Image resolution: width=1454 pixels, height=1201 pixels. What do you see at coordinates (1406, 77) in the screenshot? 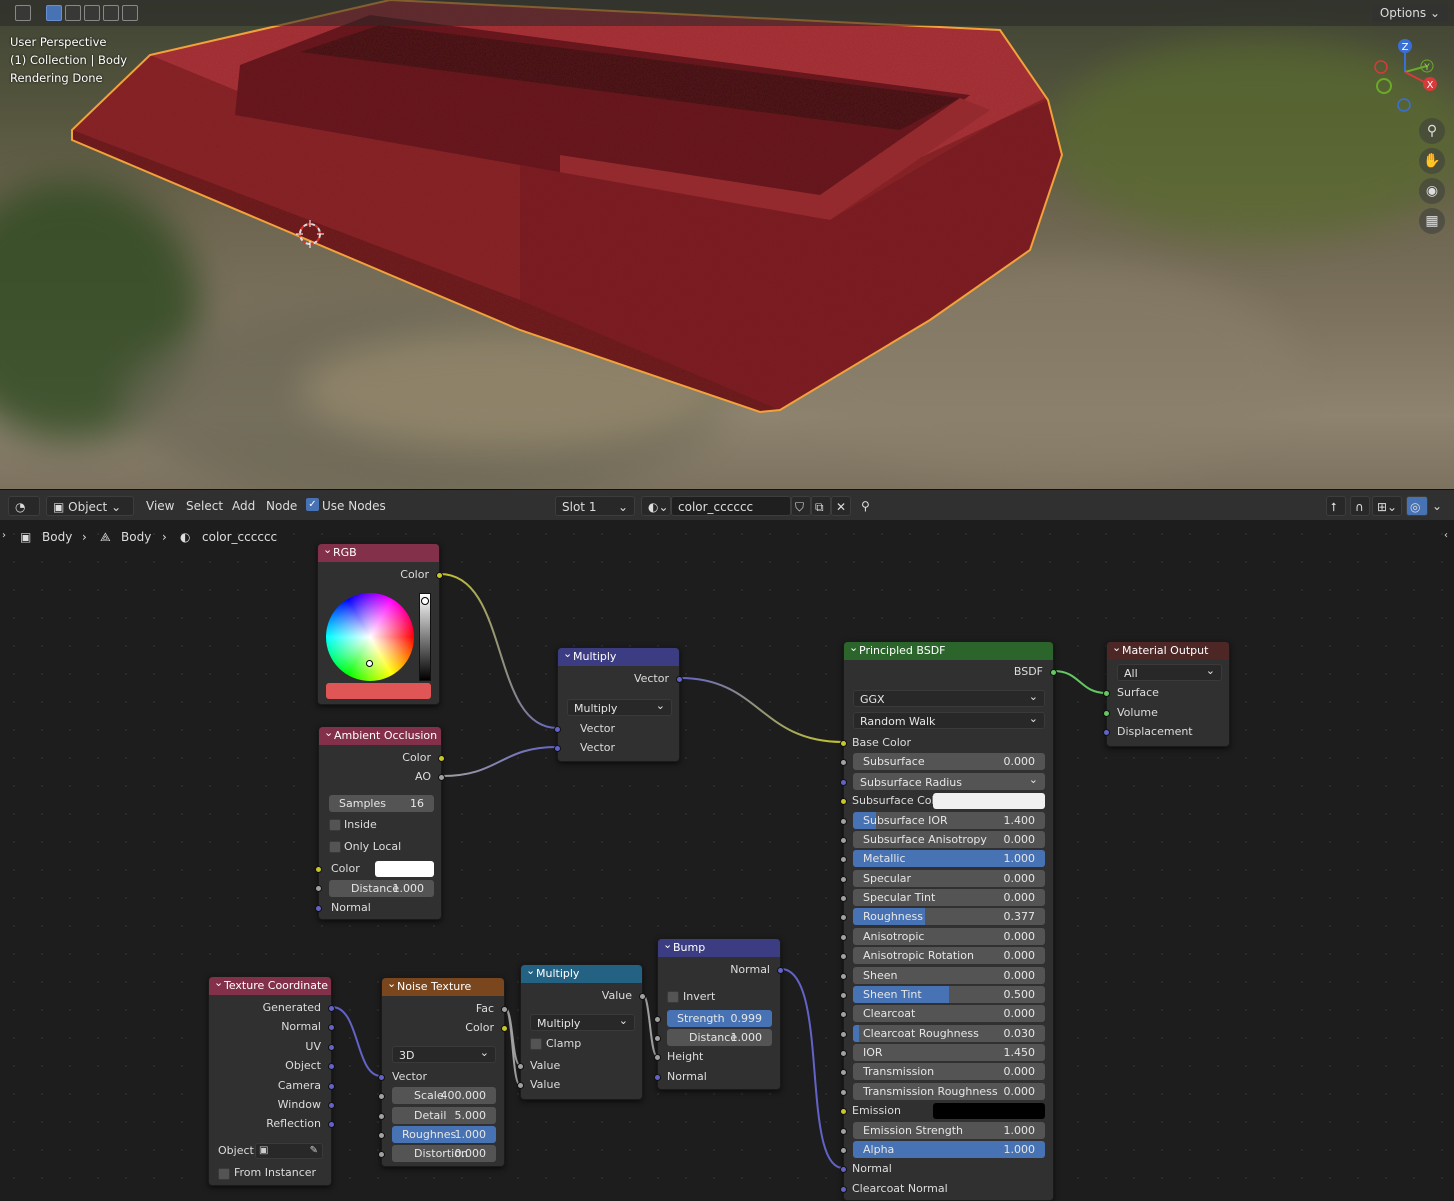
I see `navigation-gizmo: Z Y X` at bounding box center [1406, 77].